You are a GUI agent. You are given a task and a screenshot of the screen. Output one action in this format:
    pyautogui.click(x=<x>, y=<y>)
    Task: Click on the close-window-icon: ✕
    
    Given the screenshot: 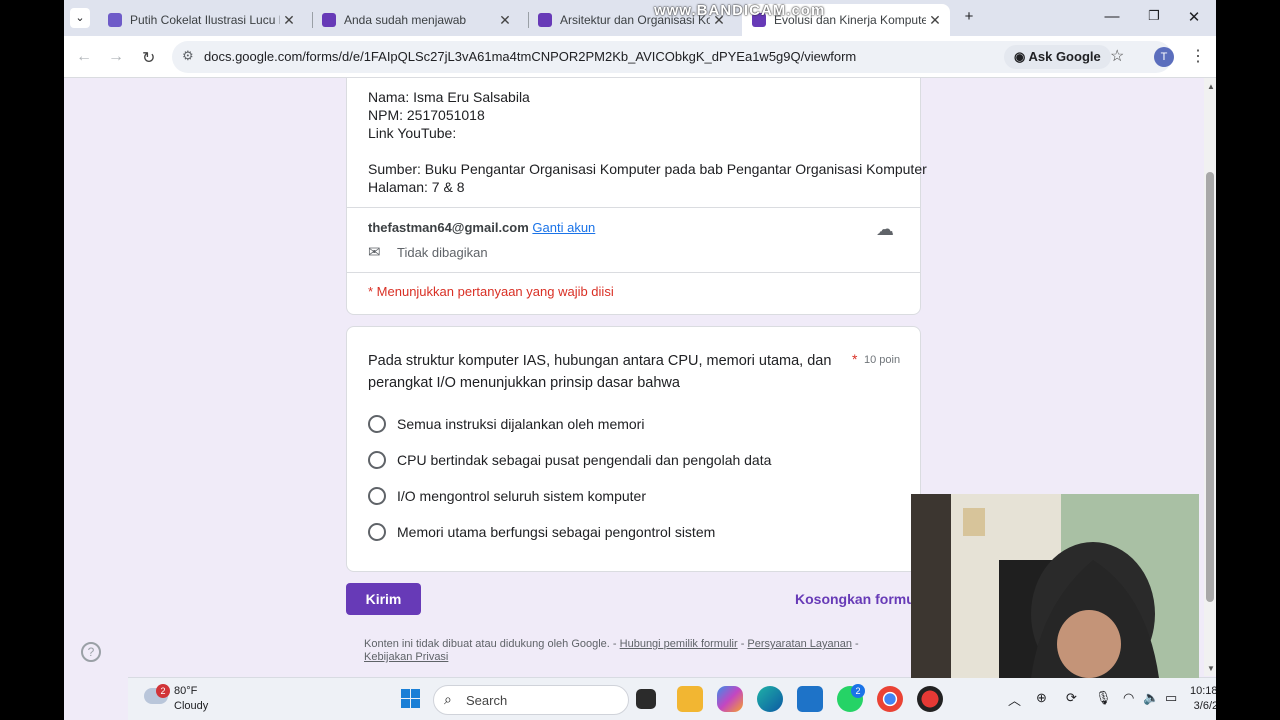 What is the action you would take?
    pyautogui.click(x=1194, y=17)
    